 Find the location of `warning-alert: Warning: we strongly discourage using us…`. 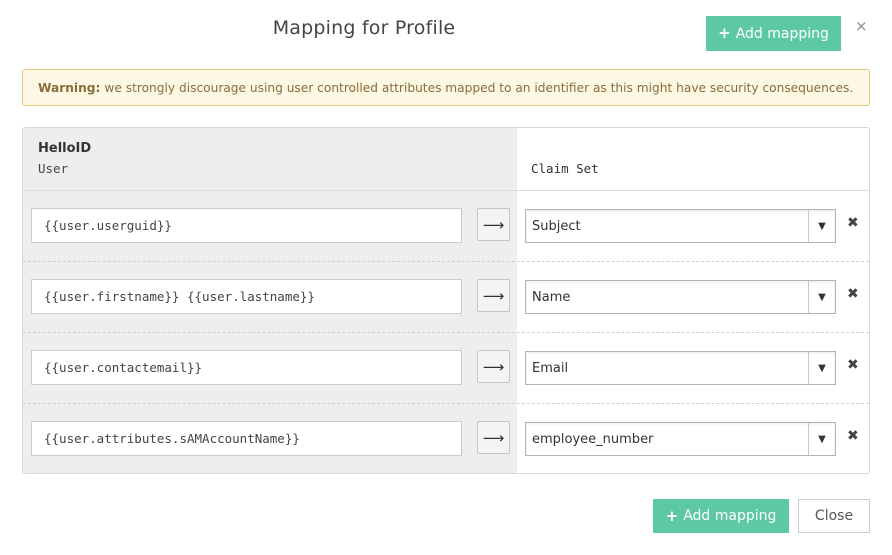

warning-alert: Warning: we strongly discourage using us… is located at coordinates (446, 87).